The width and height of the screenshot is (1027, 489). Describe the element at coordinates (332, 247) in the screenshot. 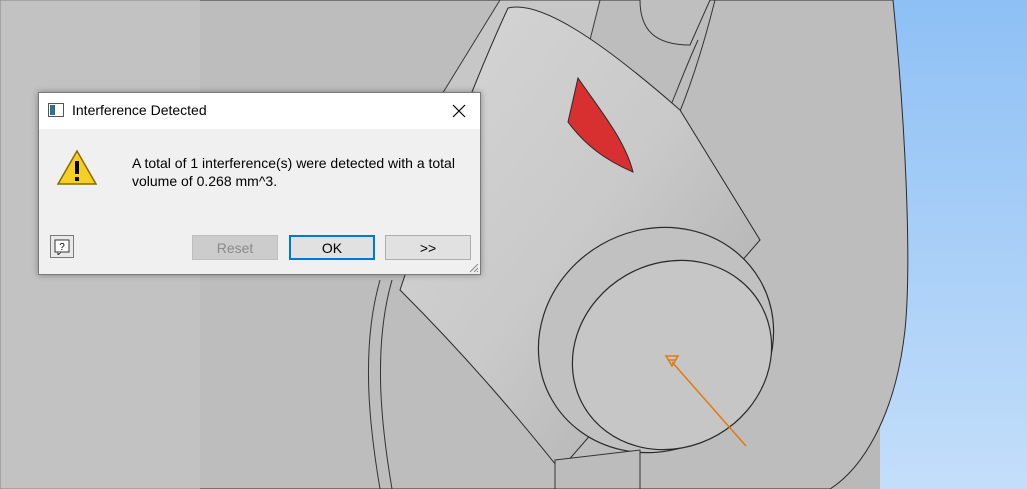

I see `ok-button: OK` at that location.